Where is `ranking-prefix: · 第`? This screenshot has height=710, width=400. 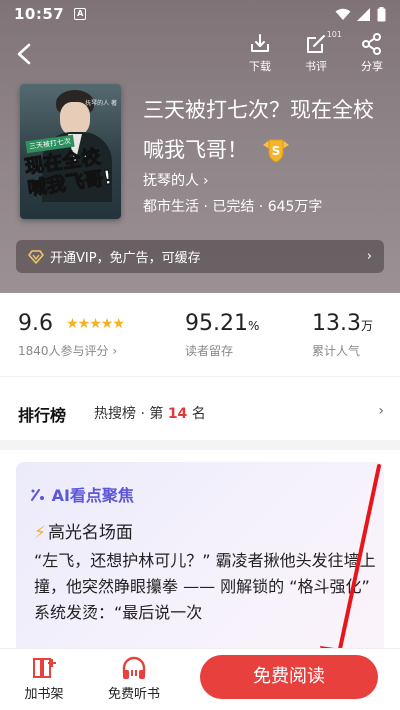 ranking-prefix: · 第 is located at coordinates (152, 414).